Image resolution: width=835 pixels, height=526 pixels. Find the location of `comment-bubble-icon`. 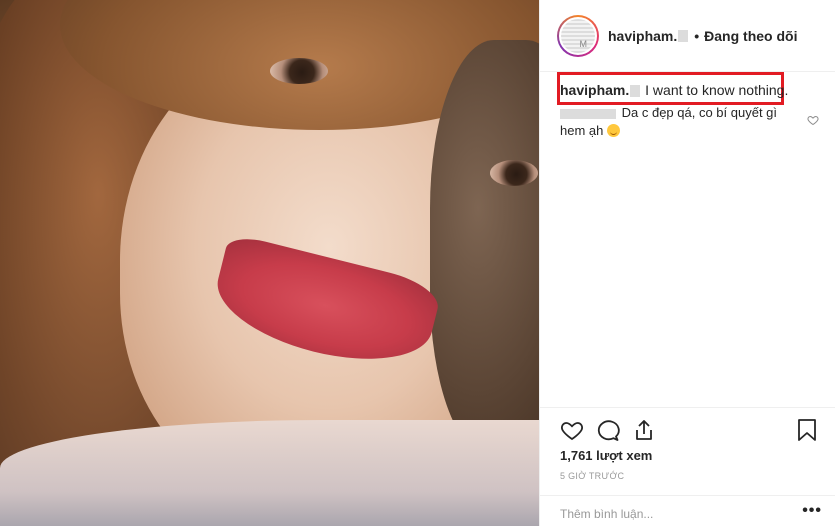

comment-bubble-icon is located at coordinates (608, 430).